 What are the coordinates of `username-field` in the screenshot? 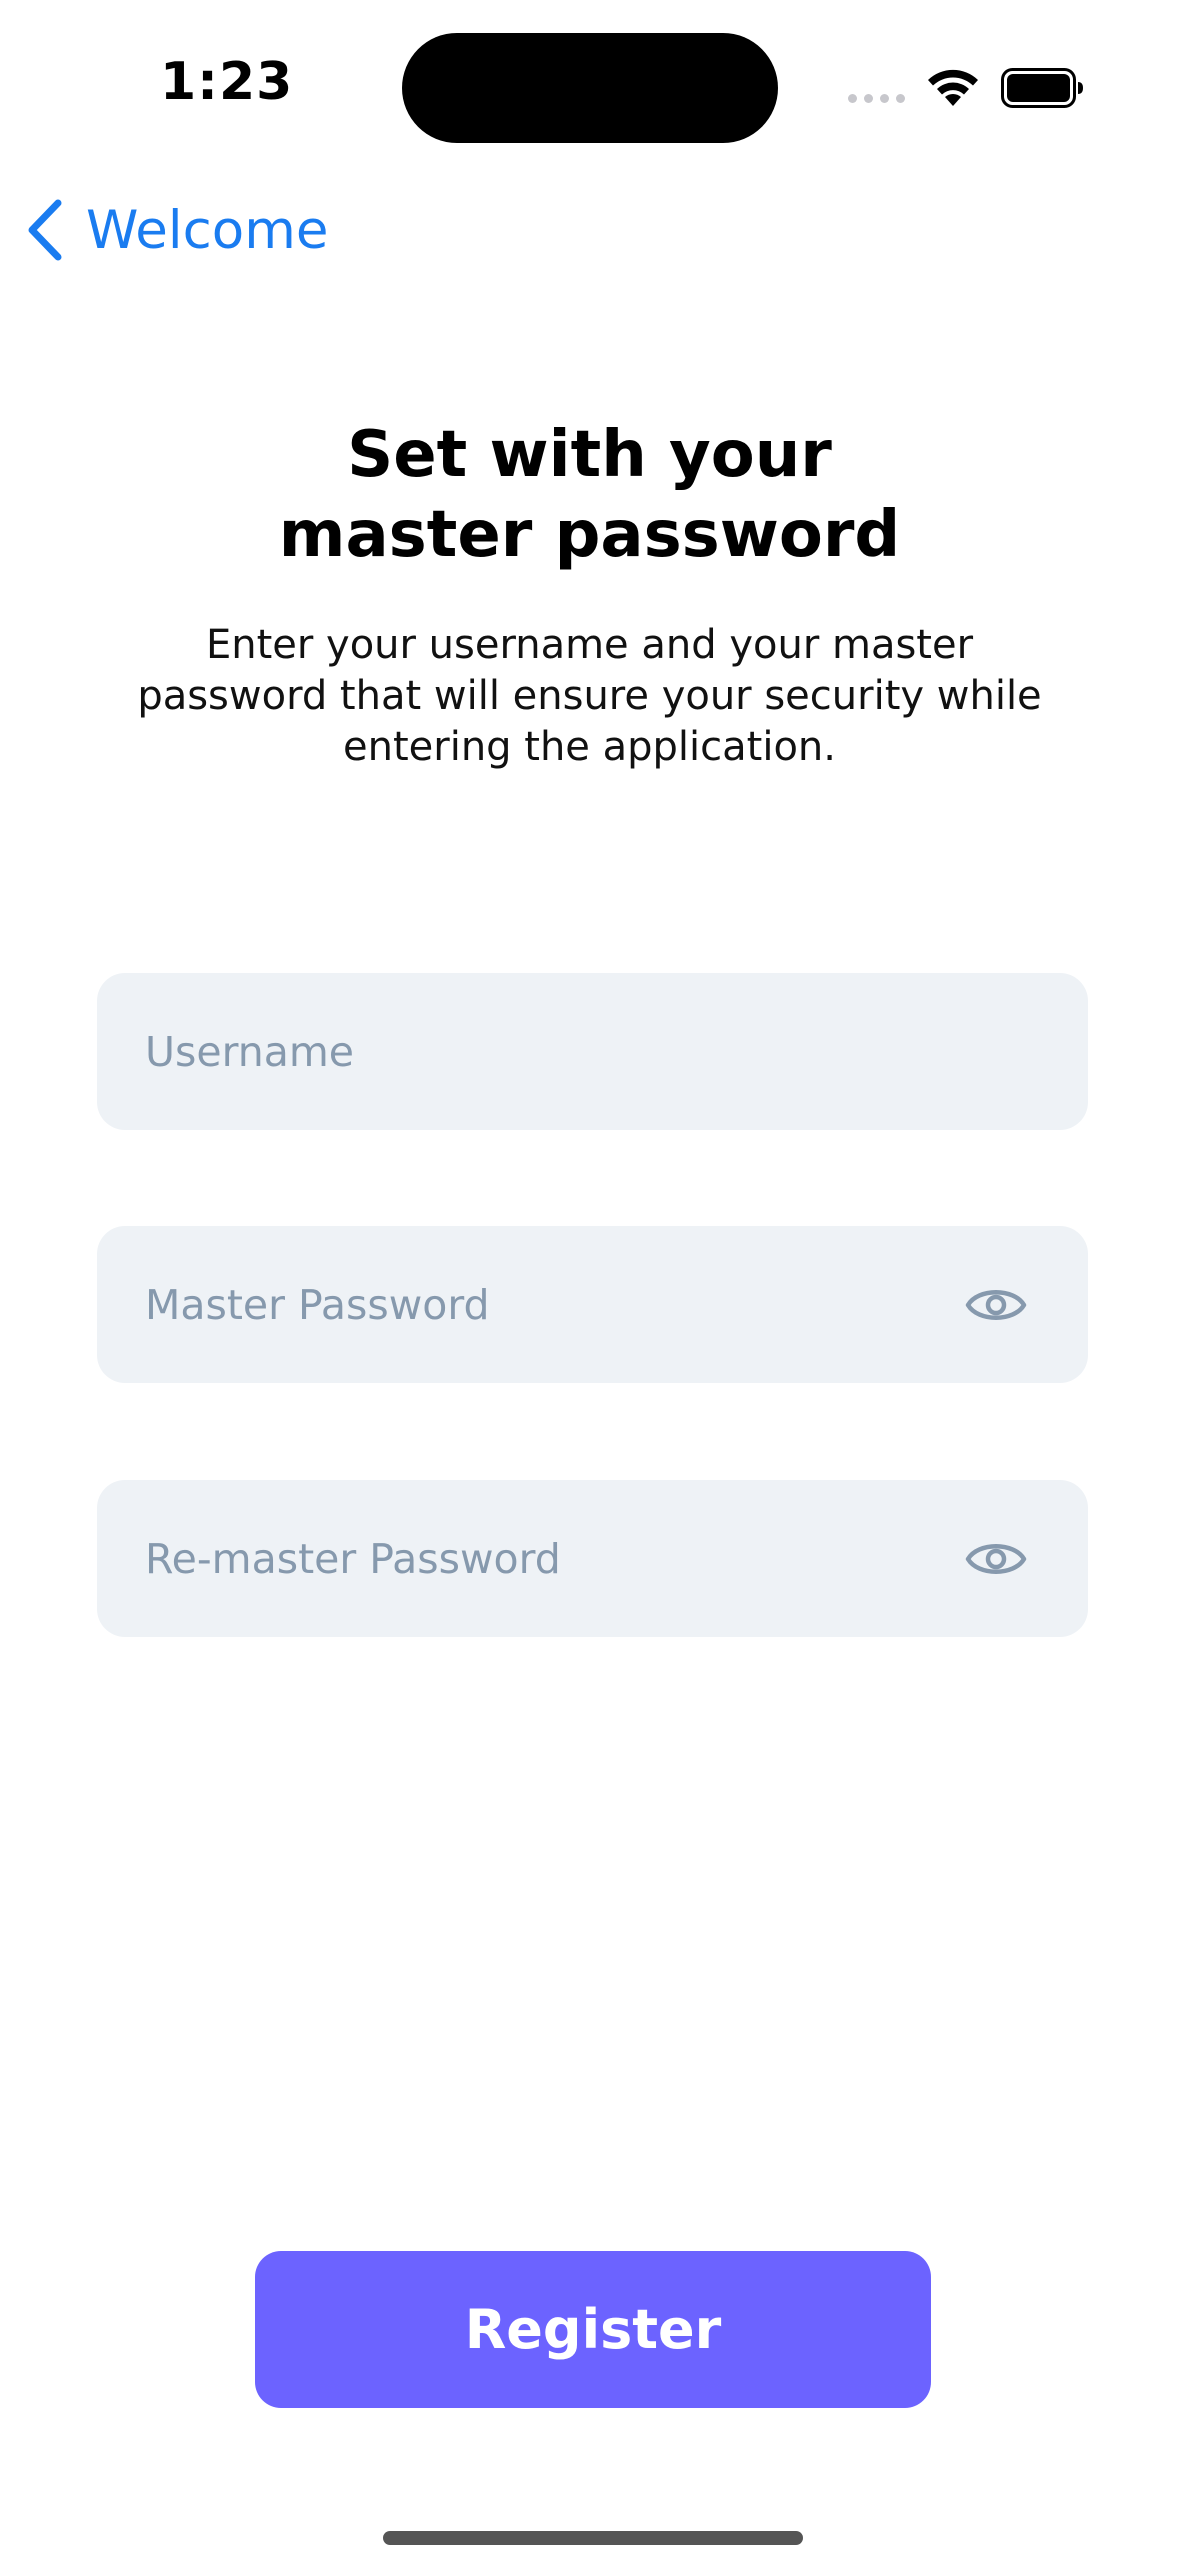 It's located at (592, 1051).